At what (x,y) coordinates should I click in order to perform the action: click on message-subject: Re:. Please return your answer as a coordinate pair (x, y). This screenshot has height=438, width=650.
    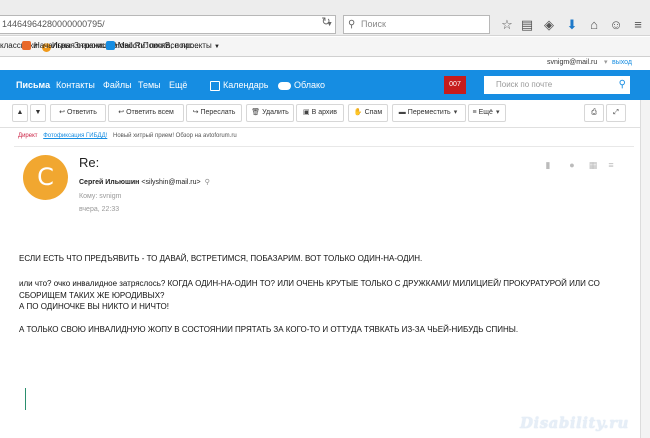
    Looking at the image, I should click on (89, 162).